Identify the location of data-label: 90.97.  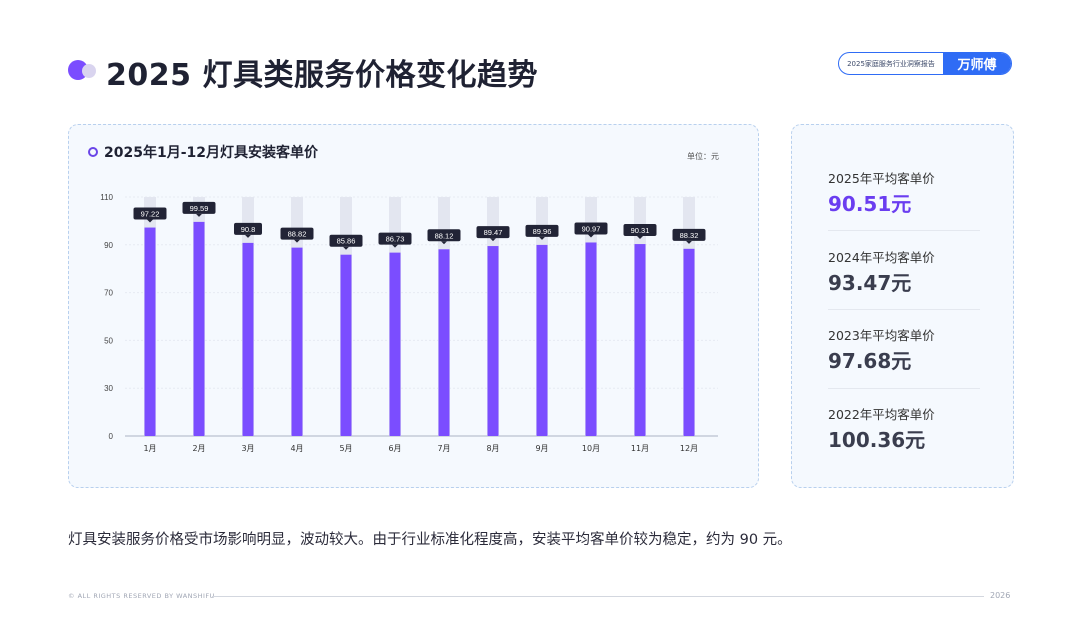
(591, 228).